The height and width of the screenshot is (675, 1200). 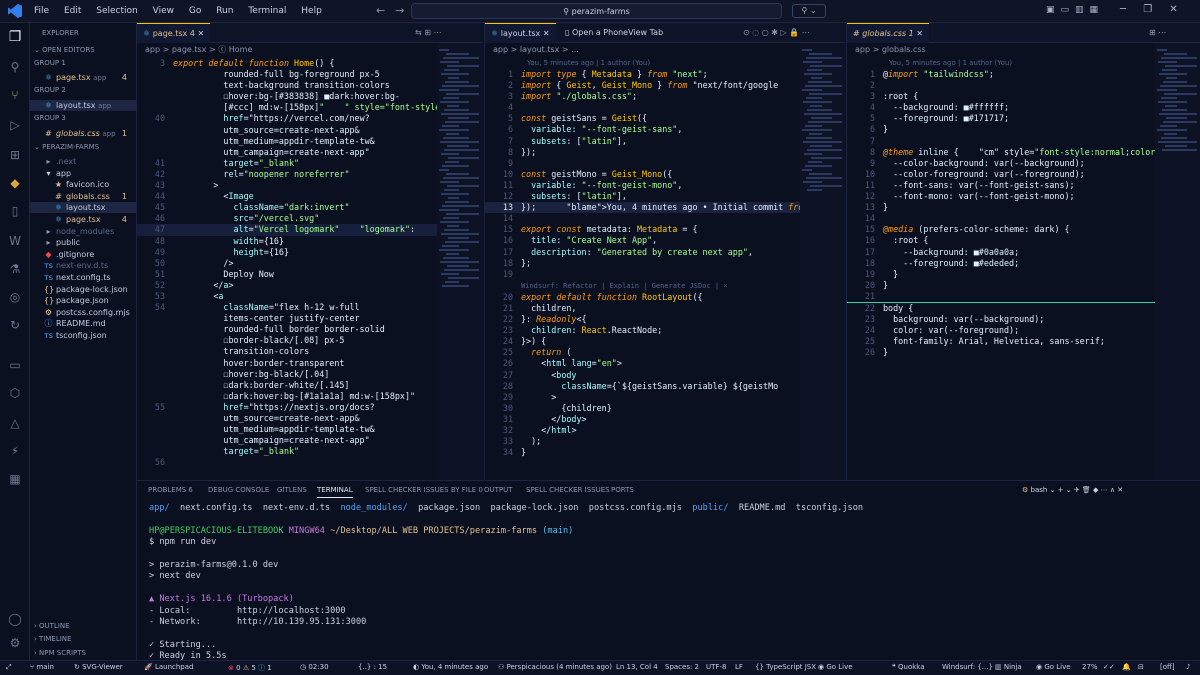 What do you see at coordinates (1023, 352) in the screenshot?
I see `code-line: 26}` at bounding box center [1023, 352].